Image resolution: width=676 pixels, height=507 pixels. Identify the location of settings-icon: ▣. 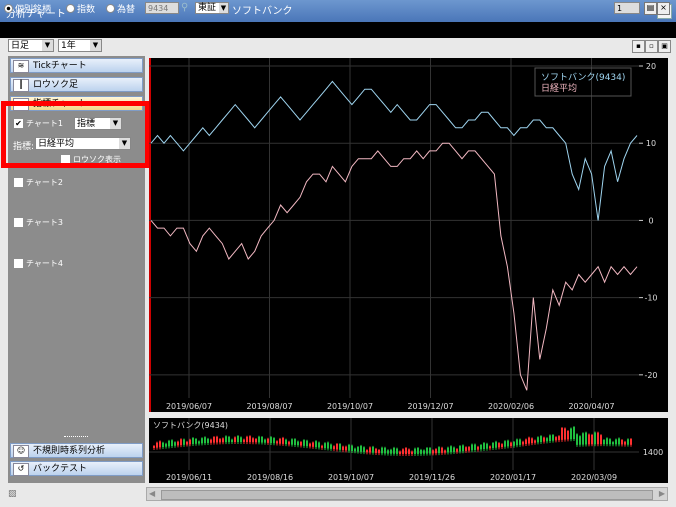
(664, 46).